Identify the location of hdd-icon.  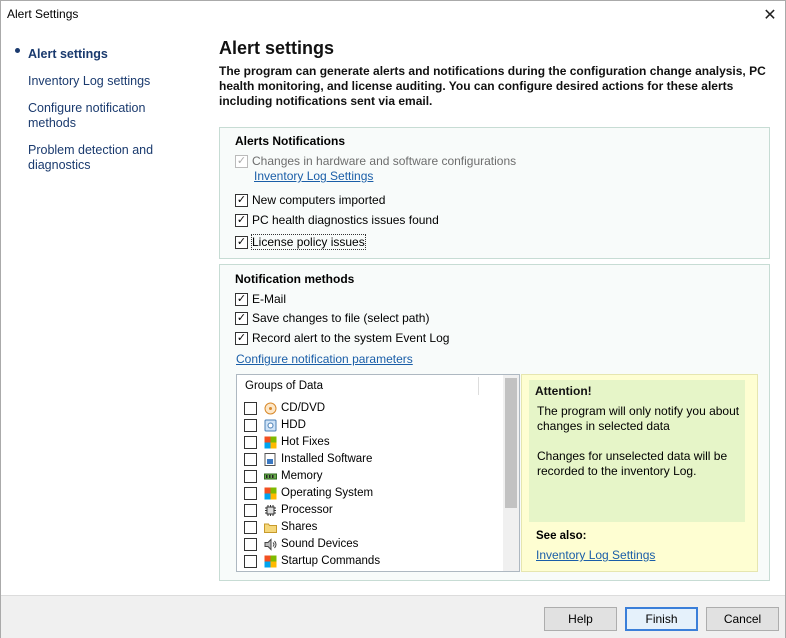
(270, 425).